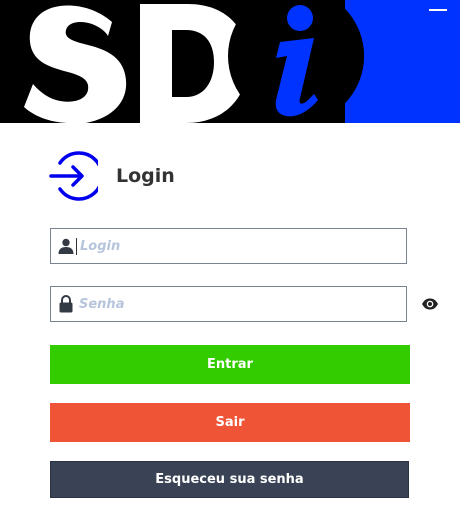  I want to click on username-input, so click(242, 246).